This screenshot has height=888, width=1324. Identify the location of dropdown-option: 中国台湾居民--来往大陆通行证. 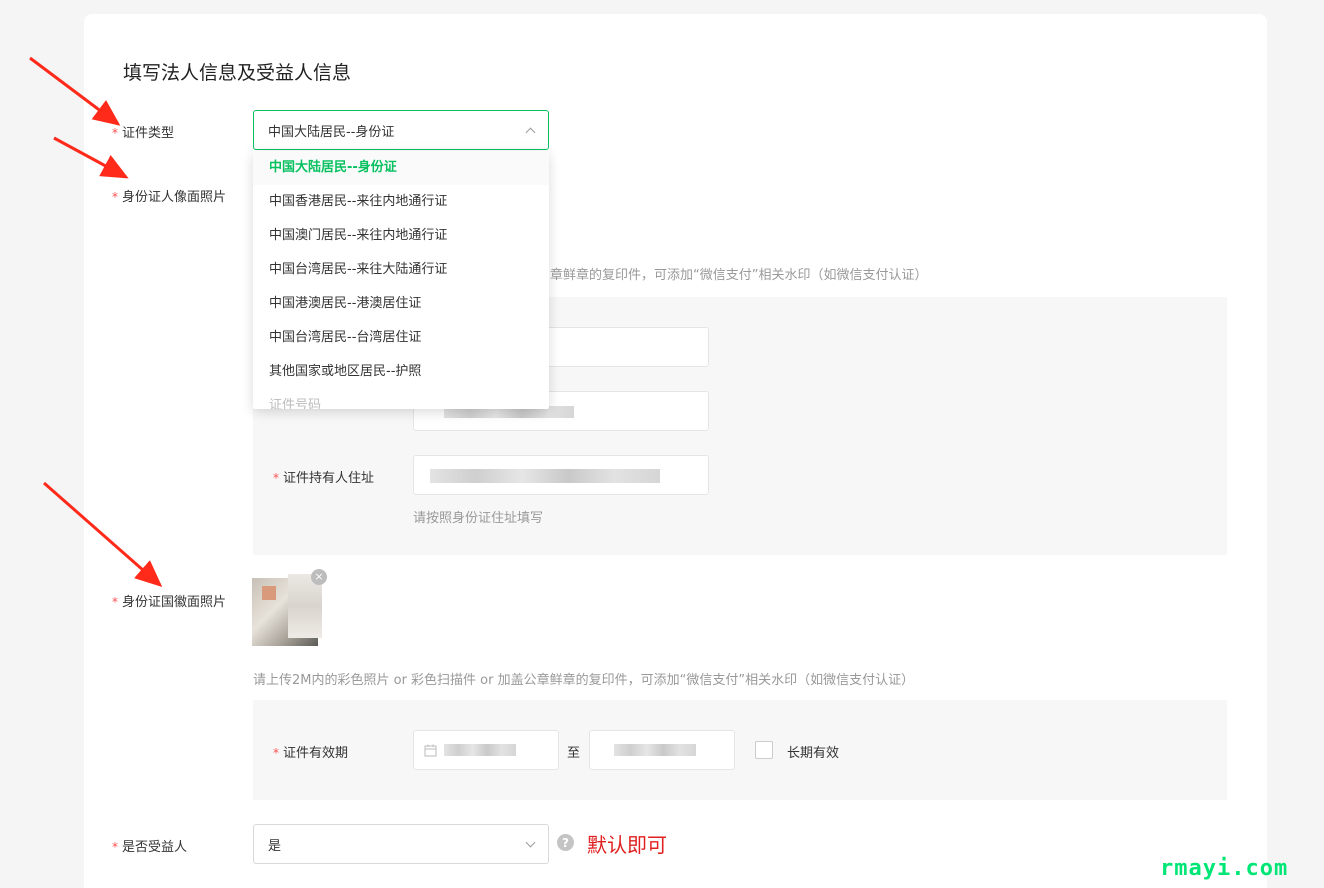
(401, 270).